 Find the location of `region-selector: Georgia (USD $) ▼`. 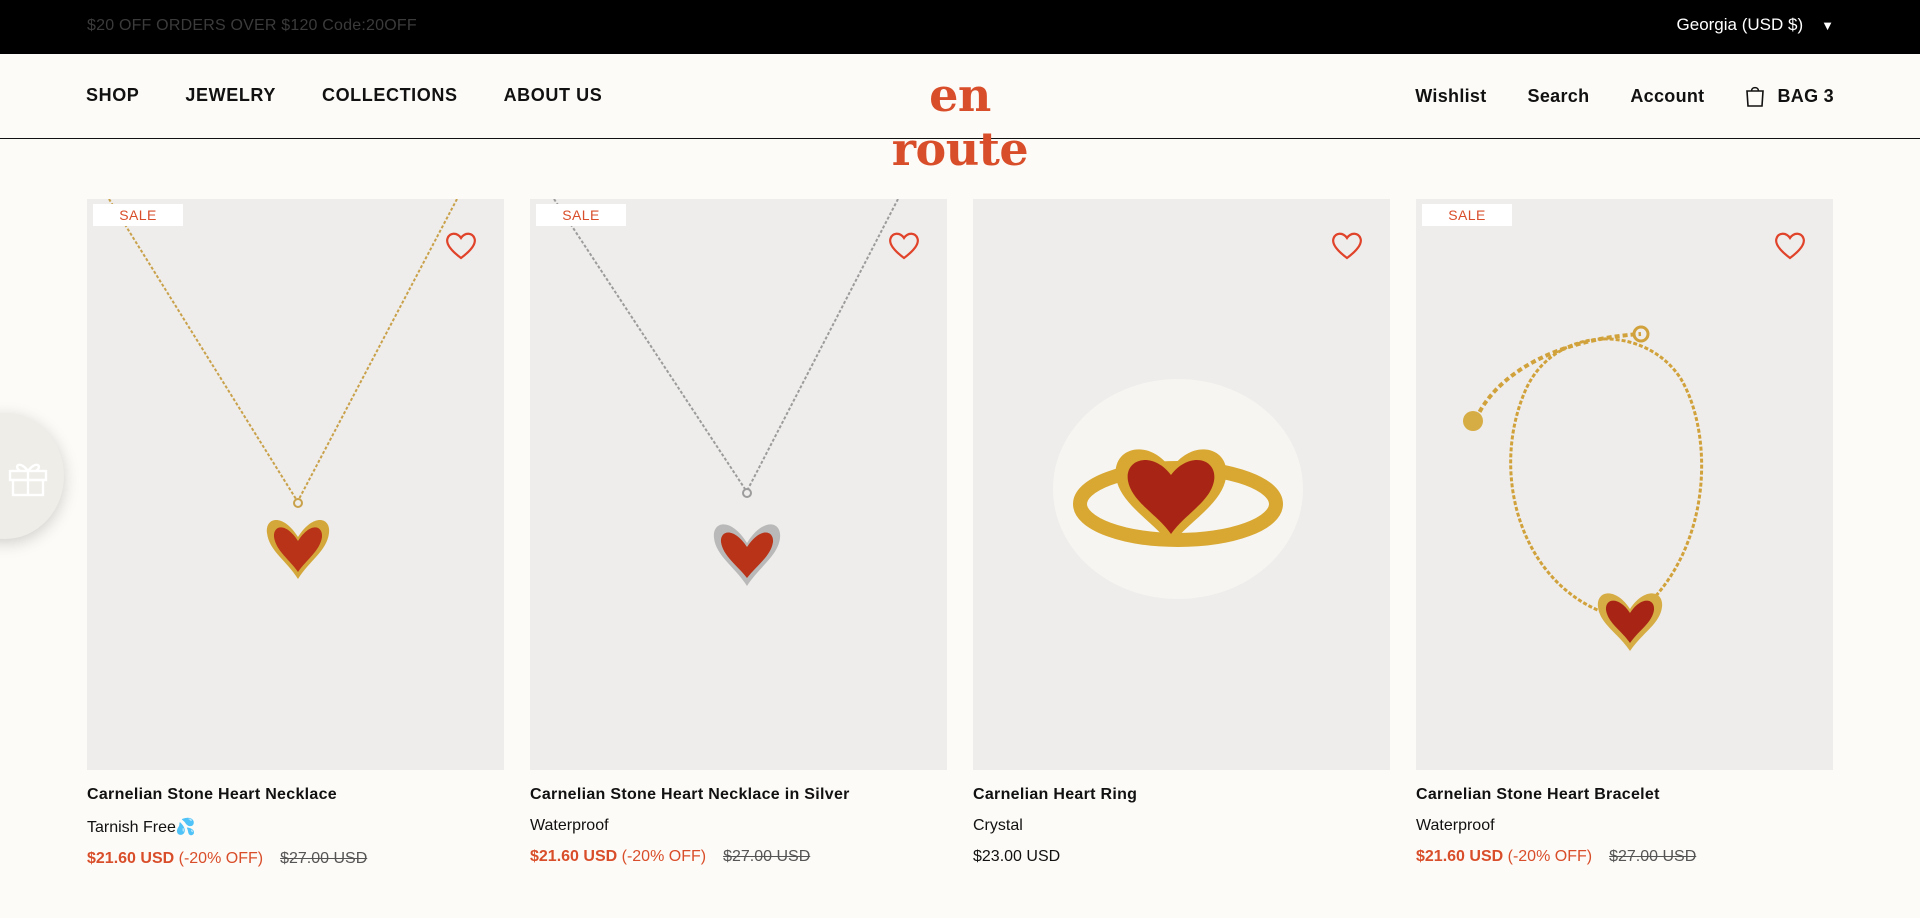

region-selector: Georgia (USD $) ▼ is located at coordinates (1755, 25).